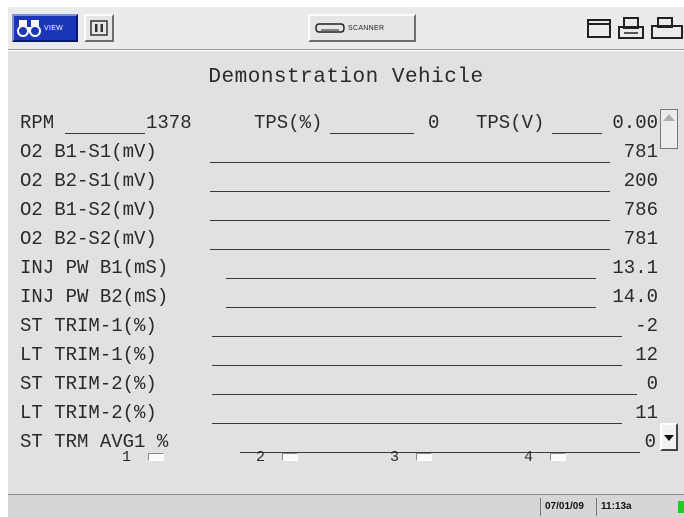 This screenshot has height=517, width=684. I want to click on row-value: 786, so click(640, 210).